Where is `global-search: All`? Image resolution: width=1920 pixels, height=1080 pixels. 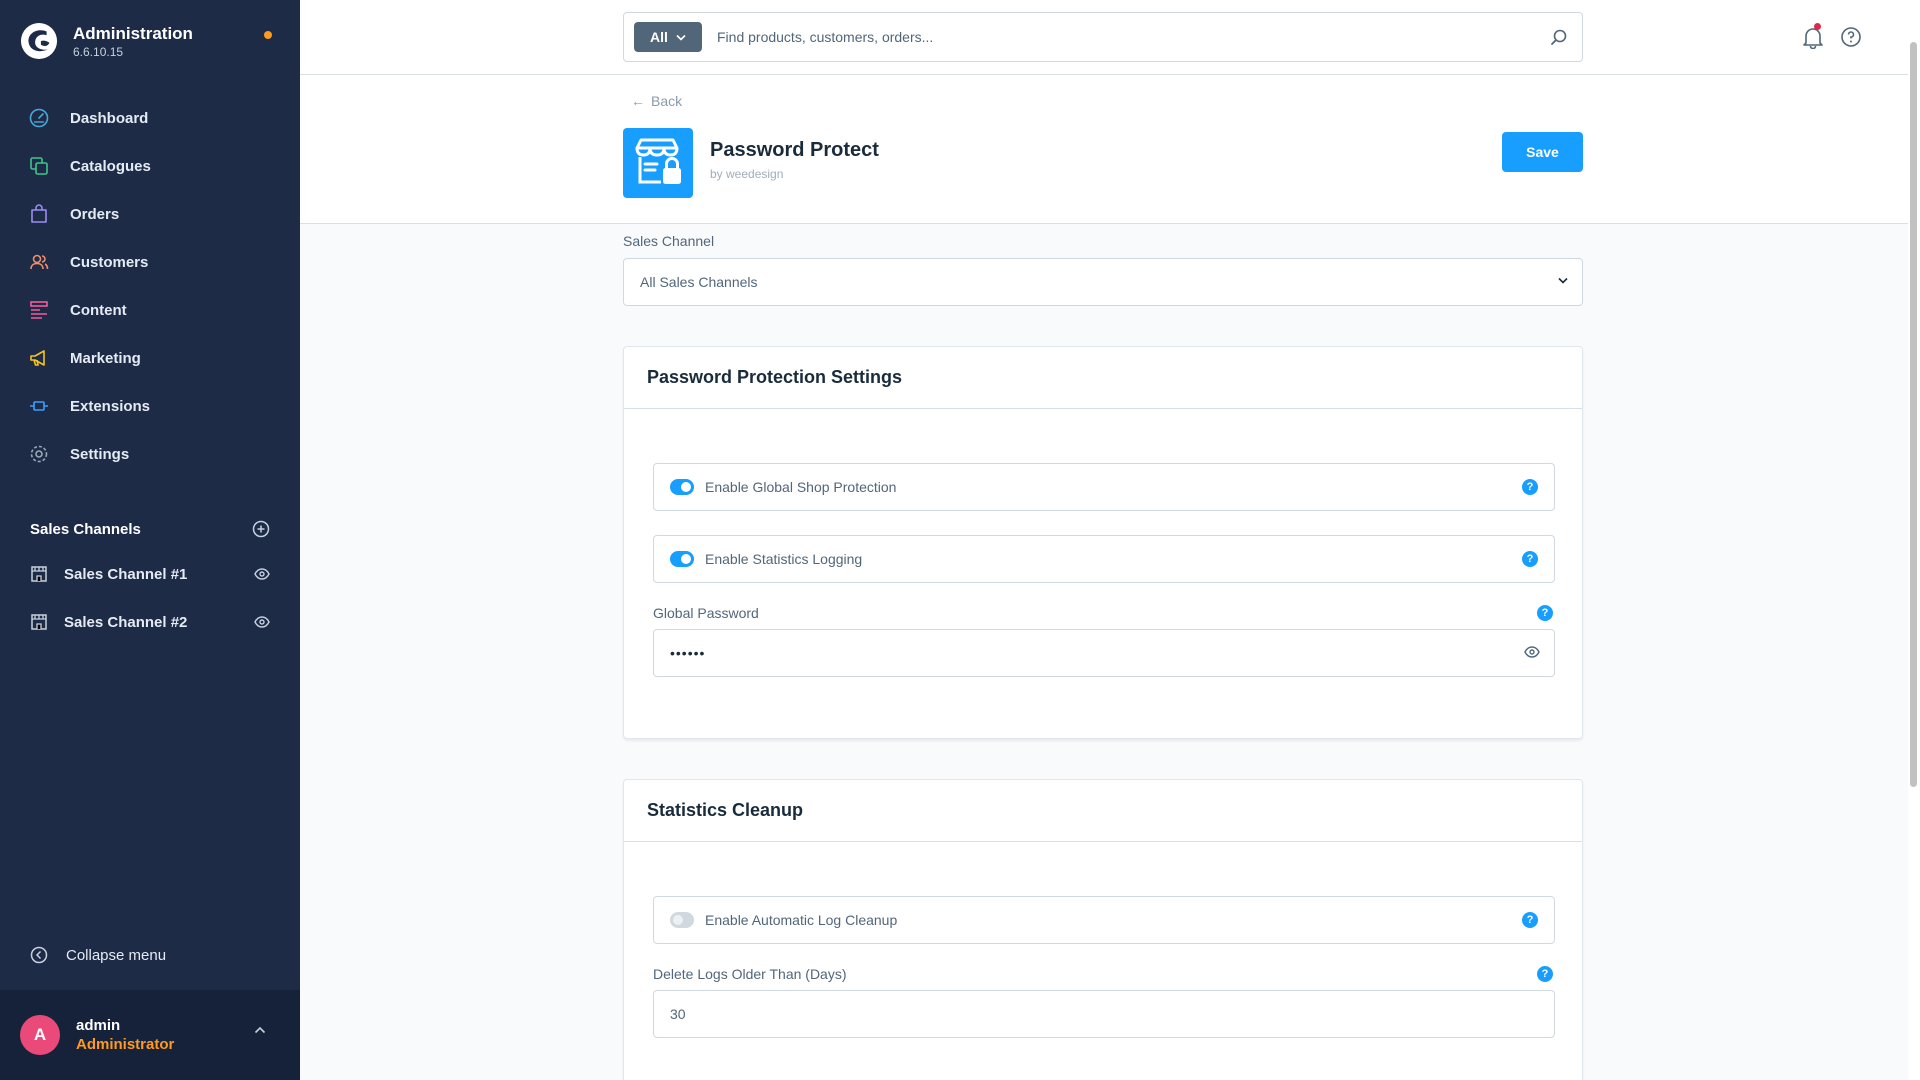 global-search: All is located at coordinates (1103, 37).